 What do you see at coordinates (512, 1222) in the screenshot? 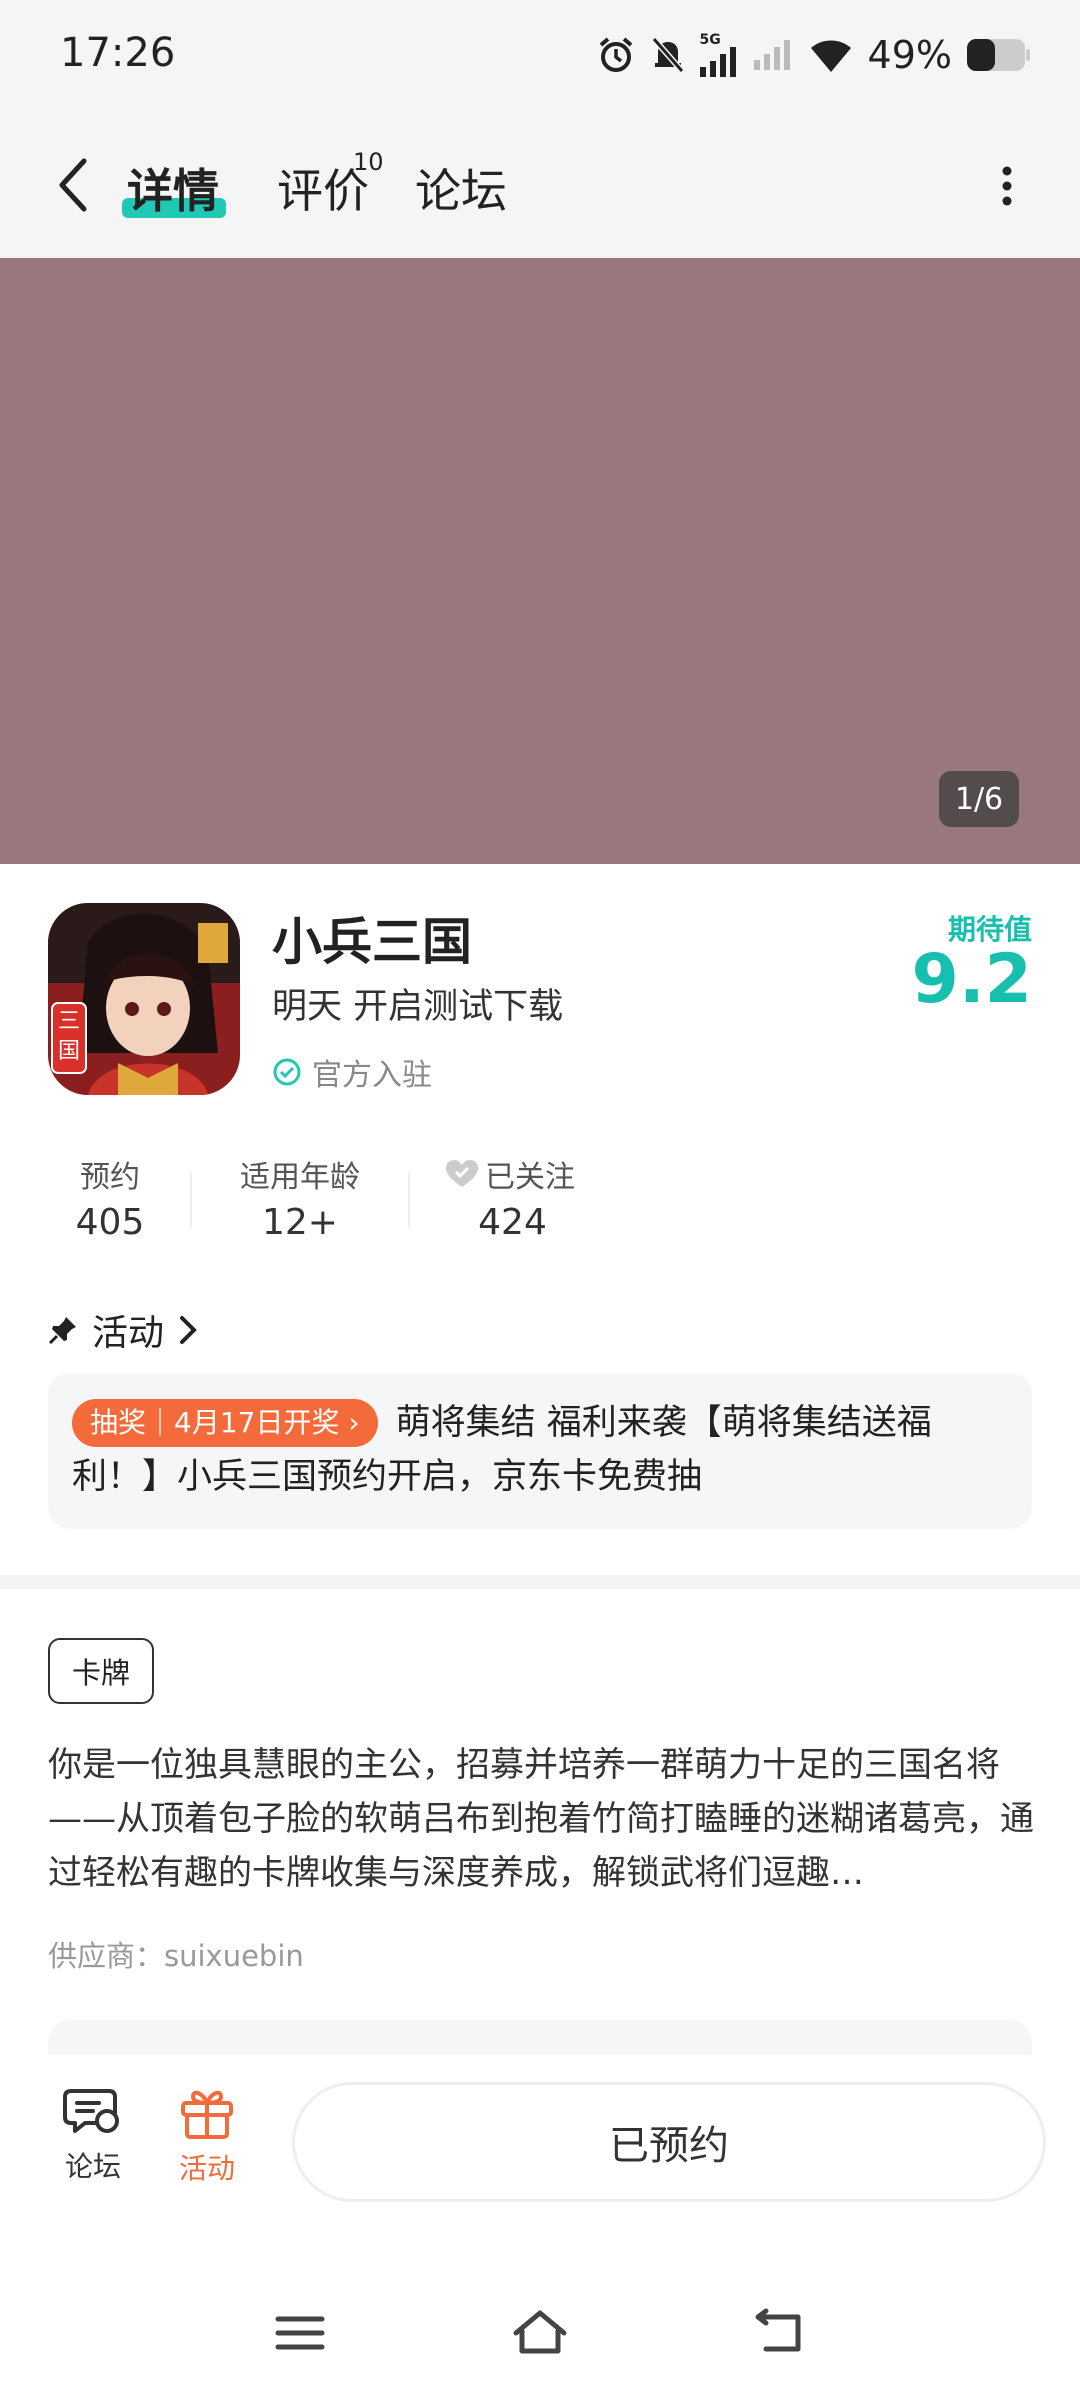
I see `stat-followers-value: 424` at bounding box center [512, 1222].